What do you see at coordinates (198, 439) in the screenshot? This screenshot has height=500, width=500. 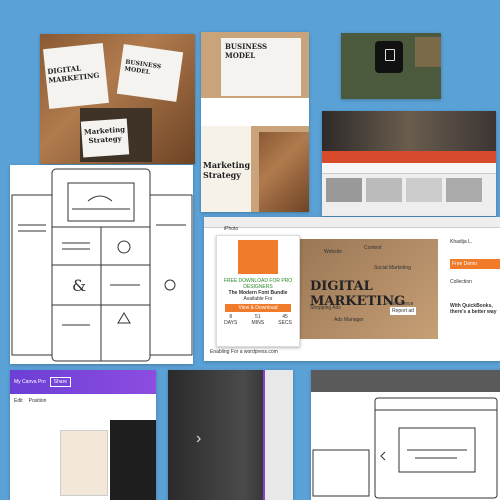 I see `chevron-right-icon: ›` at bounding box center [198, 439].